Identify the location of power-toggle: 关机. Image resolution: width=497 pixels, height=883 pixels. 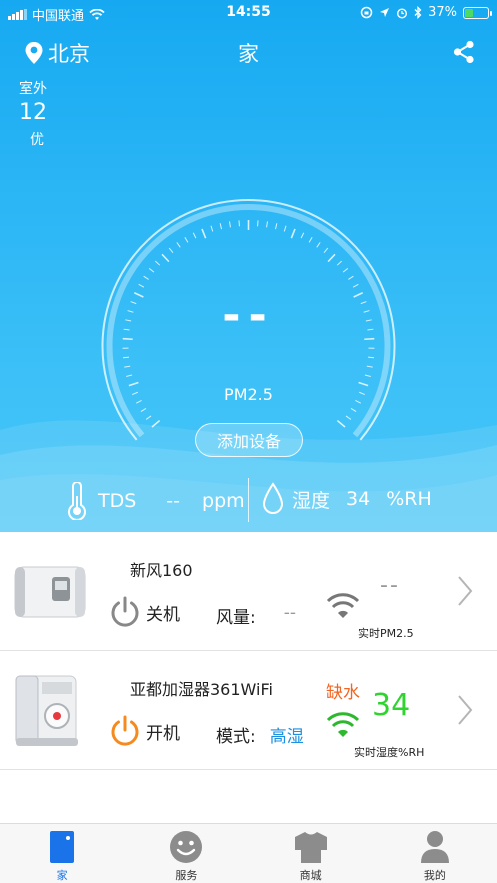
(144, 612).